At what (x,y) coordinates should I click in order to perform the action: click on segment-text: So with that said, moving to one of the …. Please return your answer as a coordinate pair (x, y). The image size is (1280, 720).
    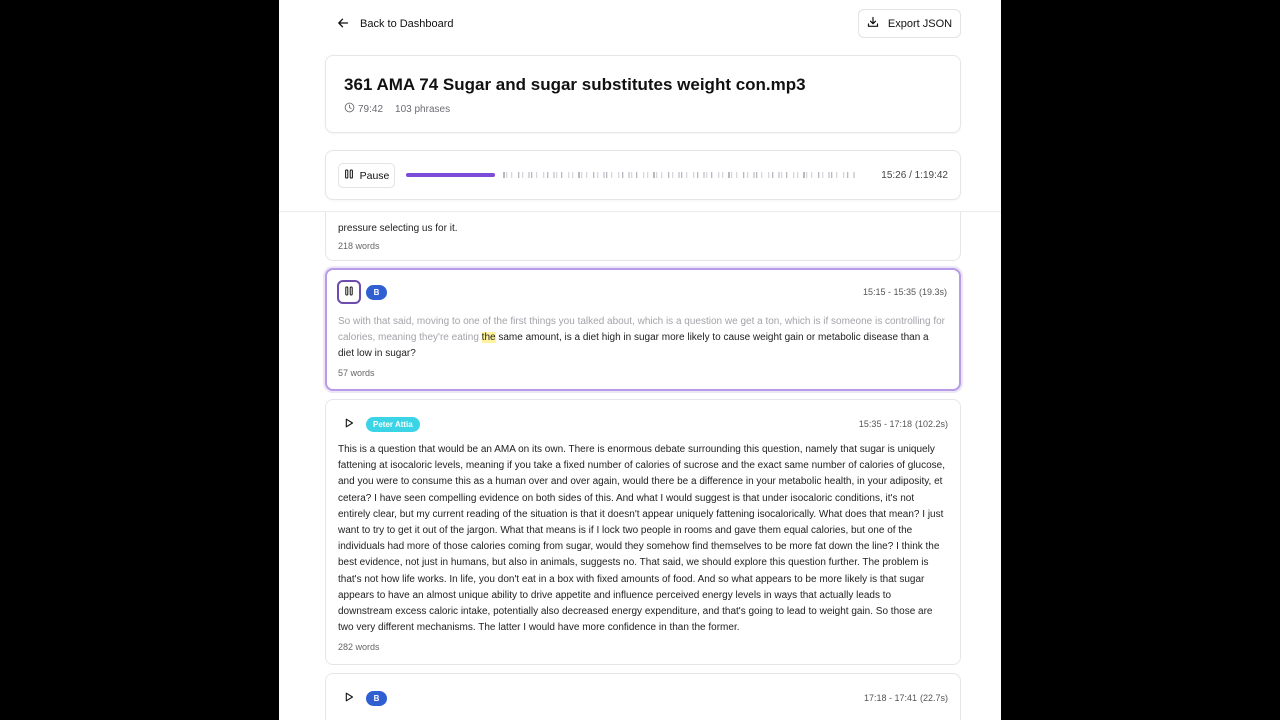
    Looking at the image, I should click on (642, 338).